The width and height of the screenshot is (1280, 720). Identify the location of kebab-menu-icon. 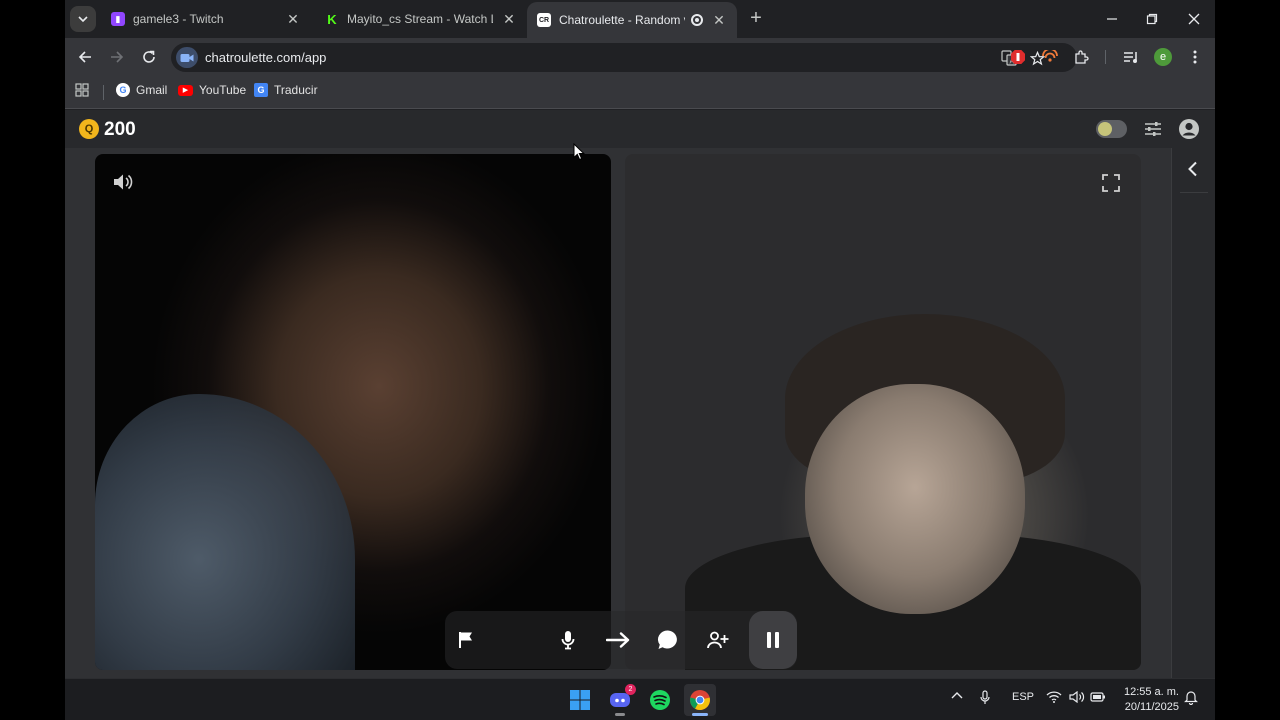
(1195, 57).